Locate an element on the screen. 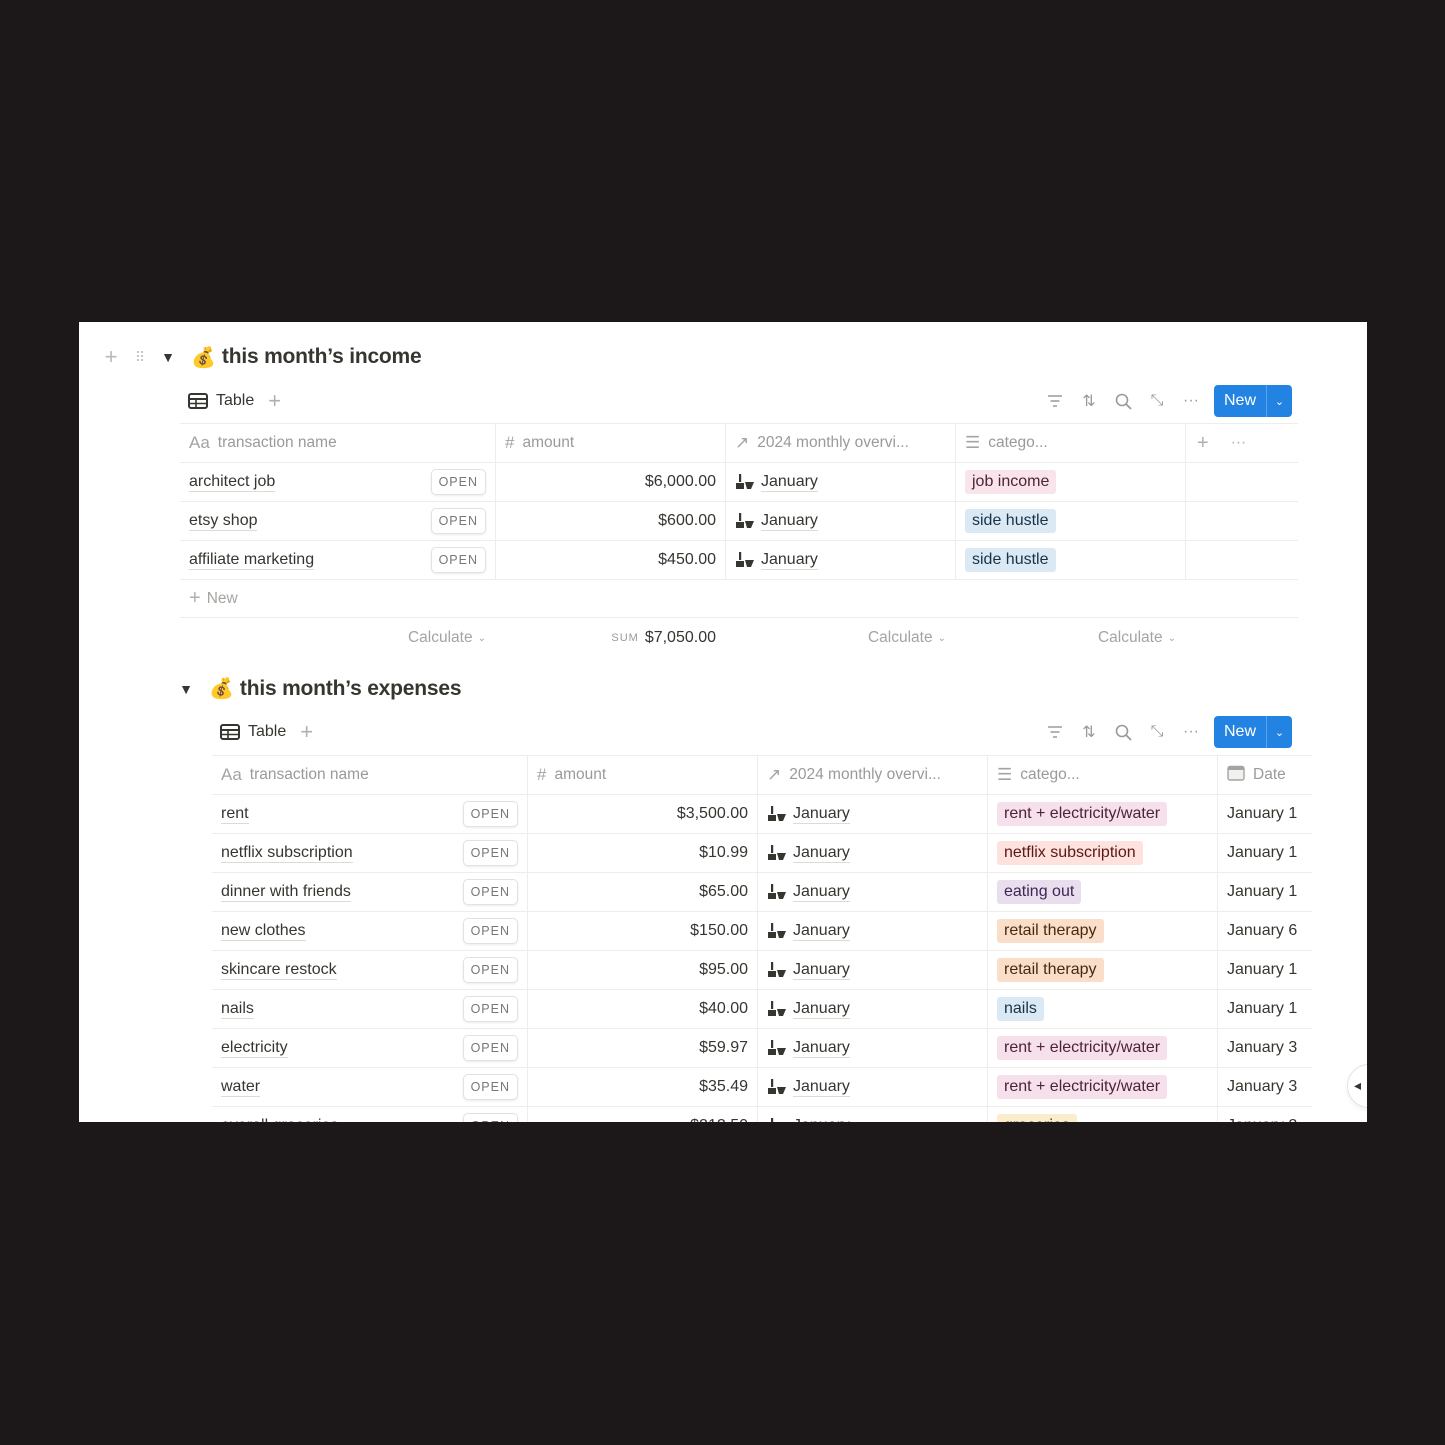  date-cell: January 3 is located at coordinates (1265, 1087).